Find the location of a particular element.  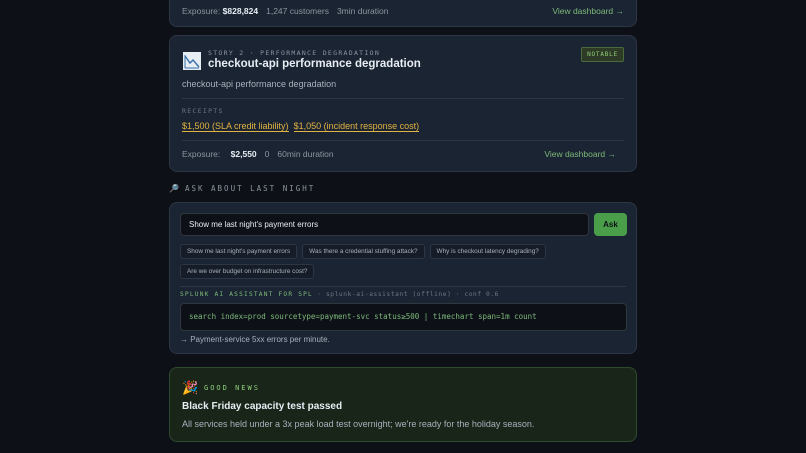

ask-section-heading: 🔎 ASK ABOUT LAST NIGHT is located at coordinates (242, 188).